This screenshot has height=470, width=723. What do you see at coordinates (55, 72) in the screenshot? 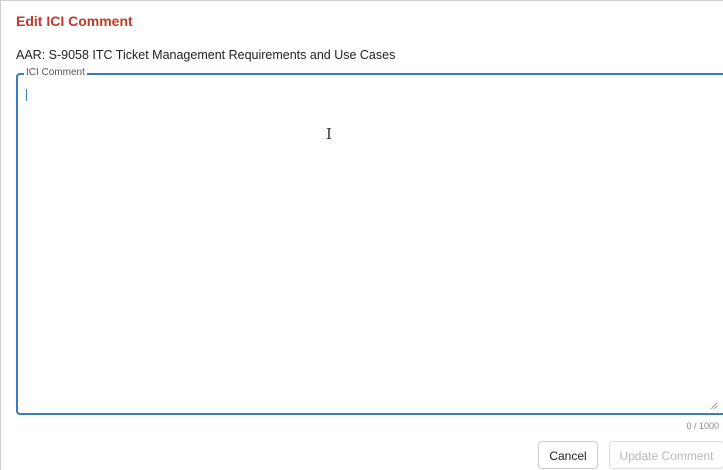
I see `ici-comment-label: ICI Comment` at bounding box center [55, 72].